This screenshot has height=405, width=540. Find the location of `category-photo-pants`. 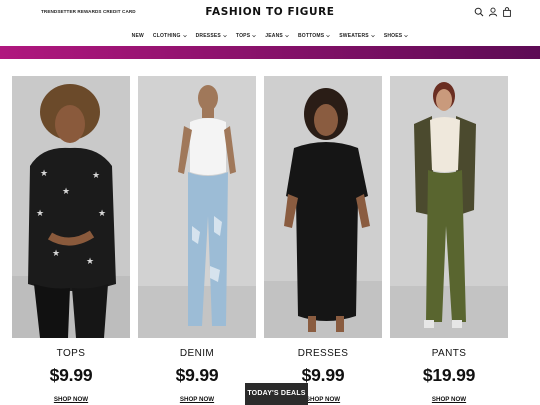

category-photo-pants is located at coordinates (449, 207).